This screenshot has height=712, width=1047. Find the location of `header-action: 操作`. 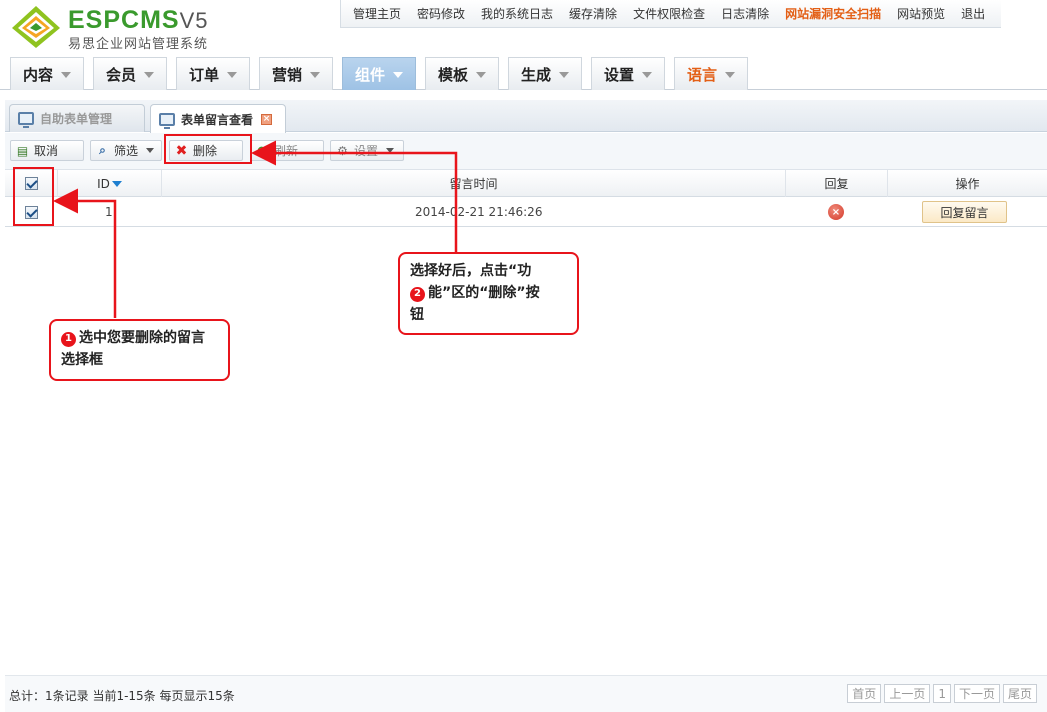

header-action: 操作 is located at coordinates (967, 183).